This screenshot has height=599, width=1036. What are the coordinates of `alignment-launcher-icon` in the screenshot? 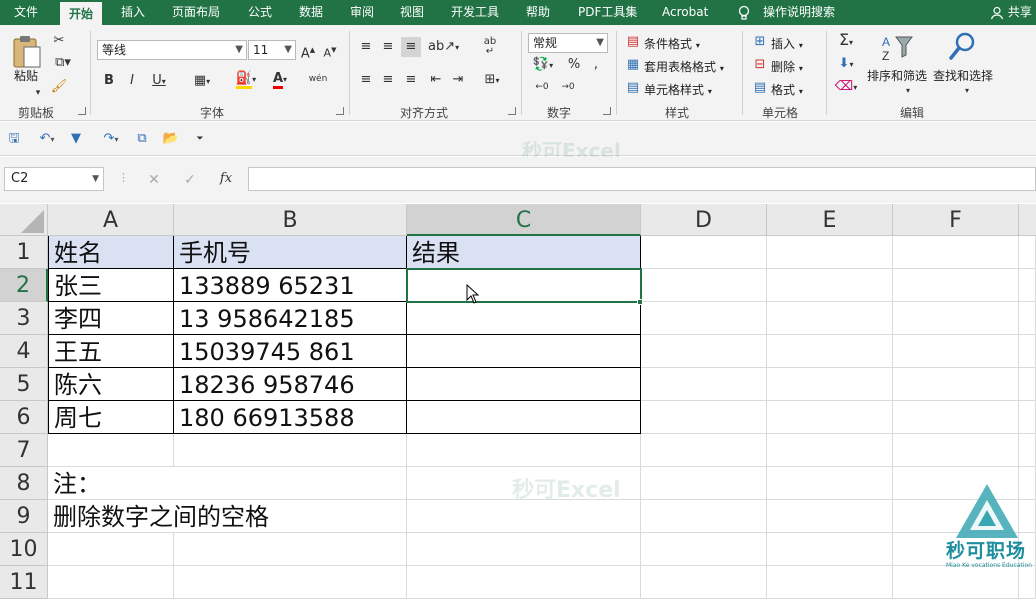 It's located at (512, 111).